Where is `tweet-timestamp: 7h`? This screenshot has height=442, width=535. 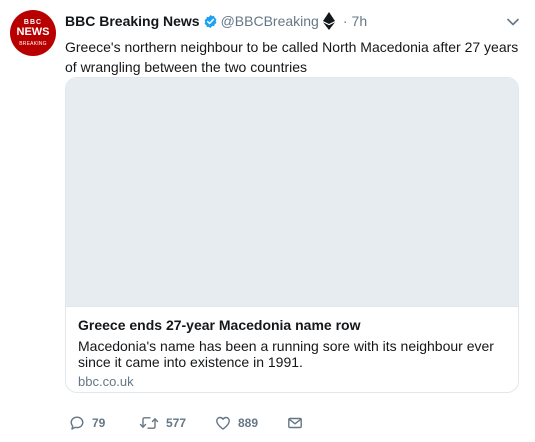
tweet-timestamp: 7h is located at coordinates (360, 21).